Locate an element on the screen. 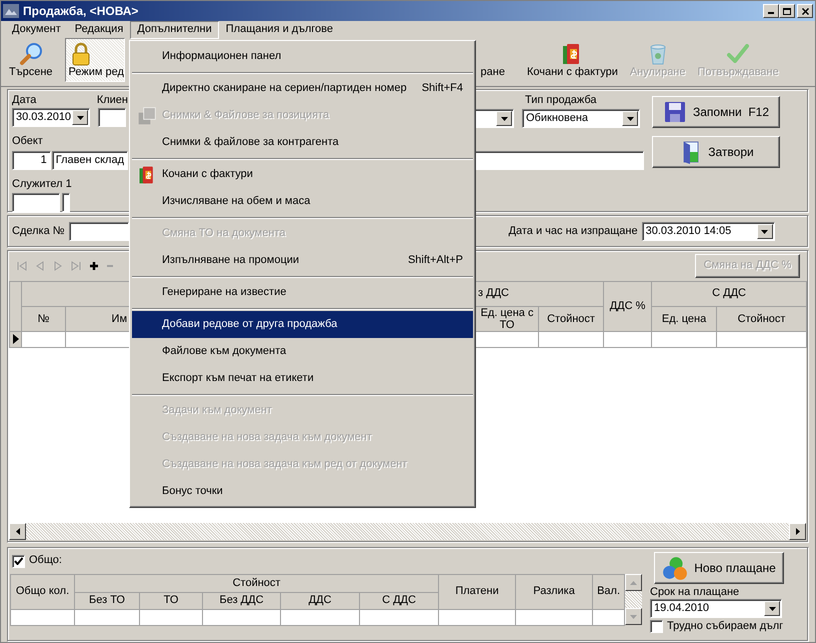 The height and width of the screenshot is (643, 816). checkbox-label: Общо: is located at coordinates (45, 561).